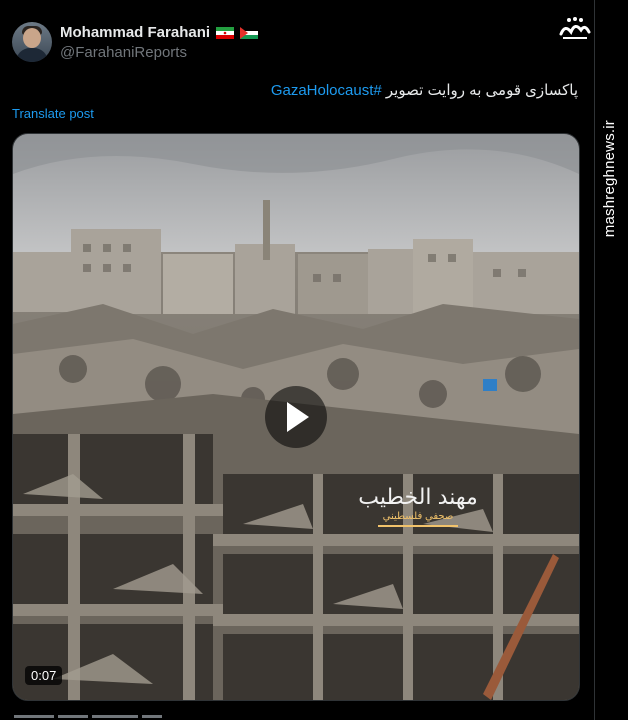 The width and height of the screenshot is (628, 720). Describe the element at coordinates (481, 90) in the screenshot. I see `tweet-body: پاکسازی قومی به روایت تصویر` at that location.